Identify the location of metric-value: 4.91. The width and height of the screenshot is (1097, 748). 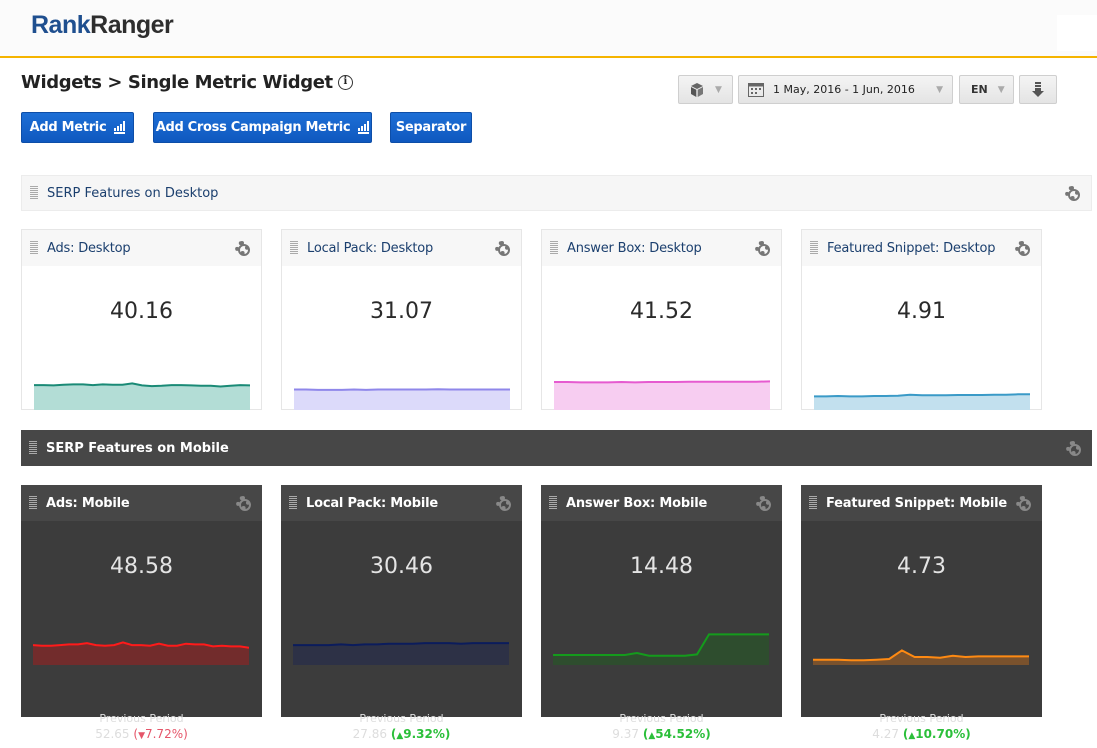
(921, 311).